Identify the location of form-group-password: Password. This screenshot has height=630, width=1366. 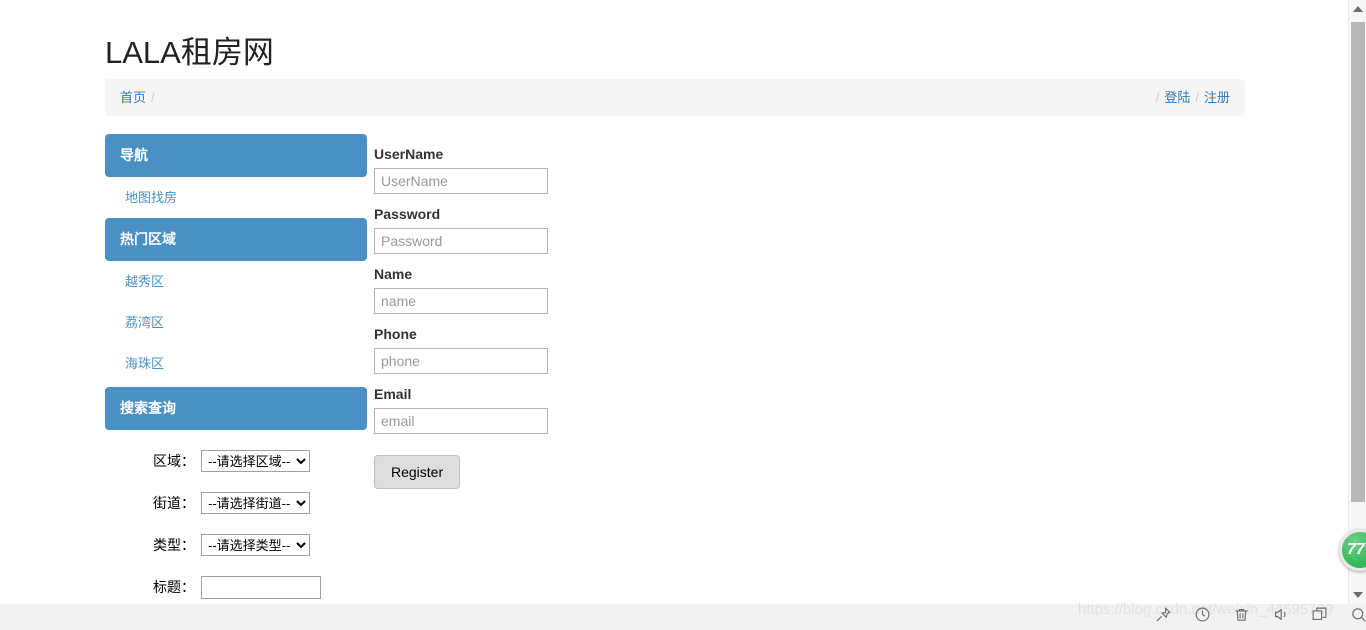
(524, 229).